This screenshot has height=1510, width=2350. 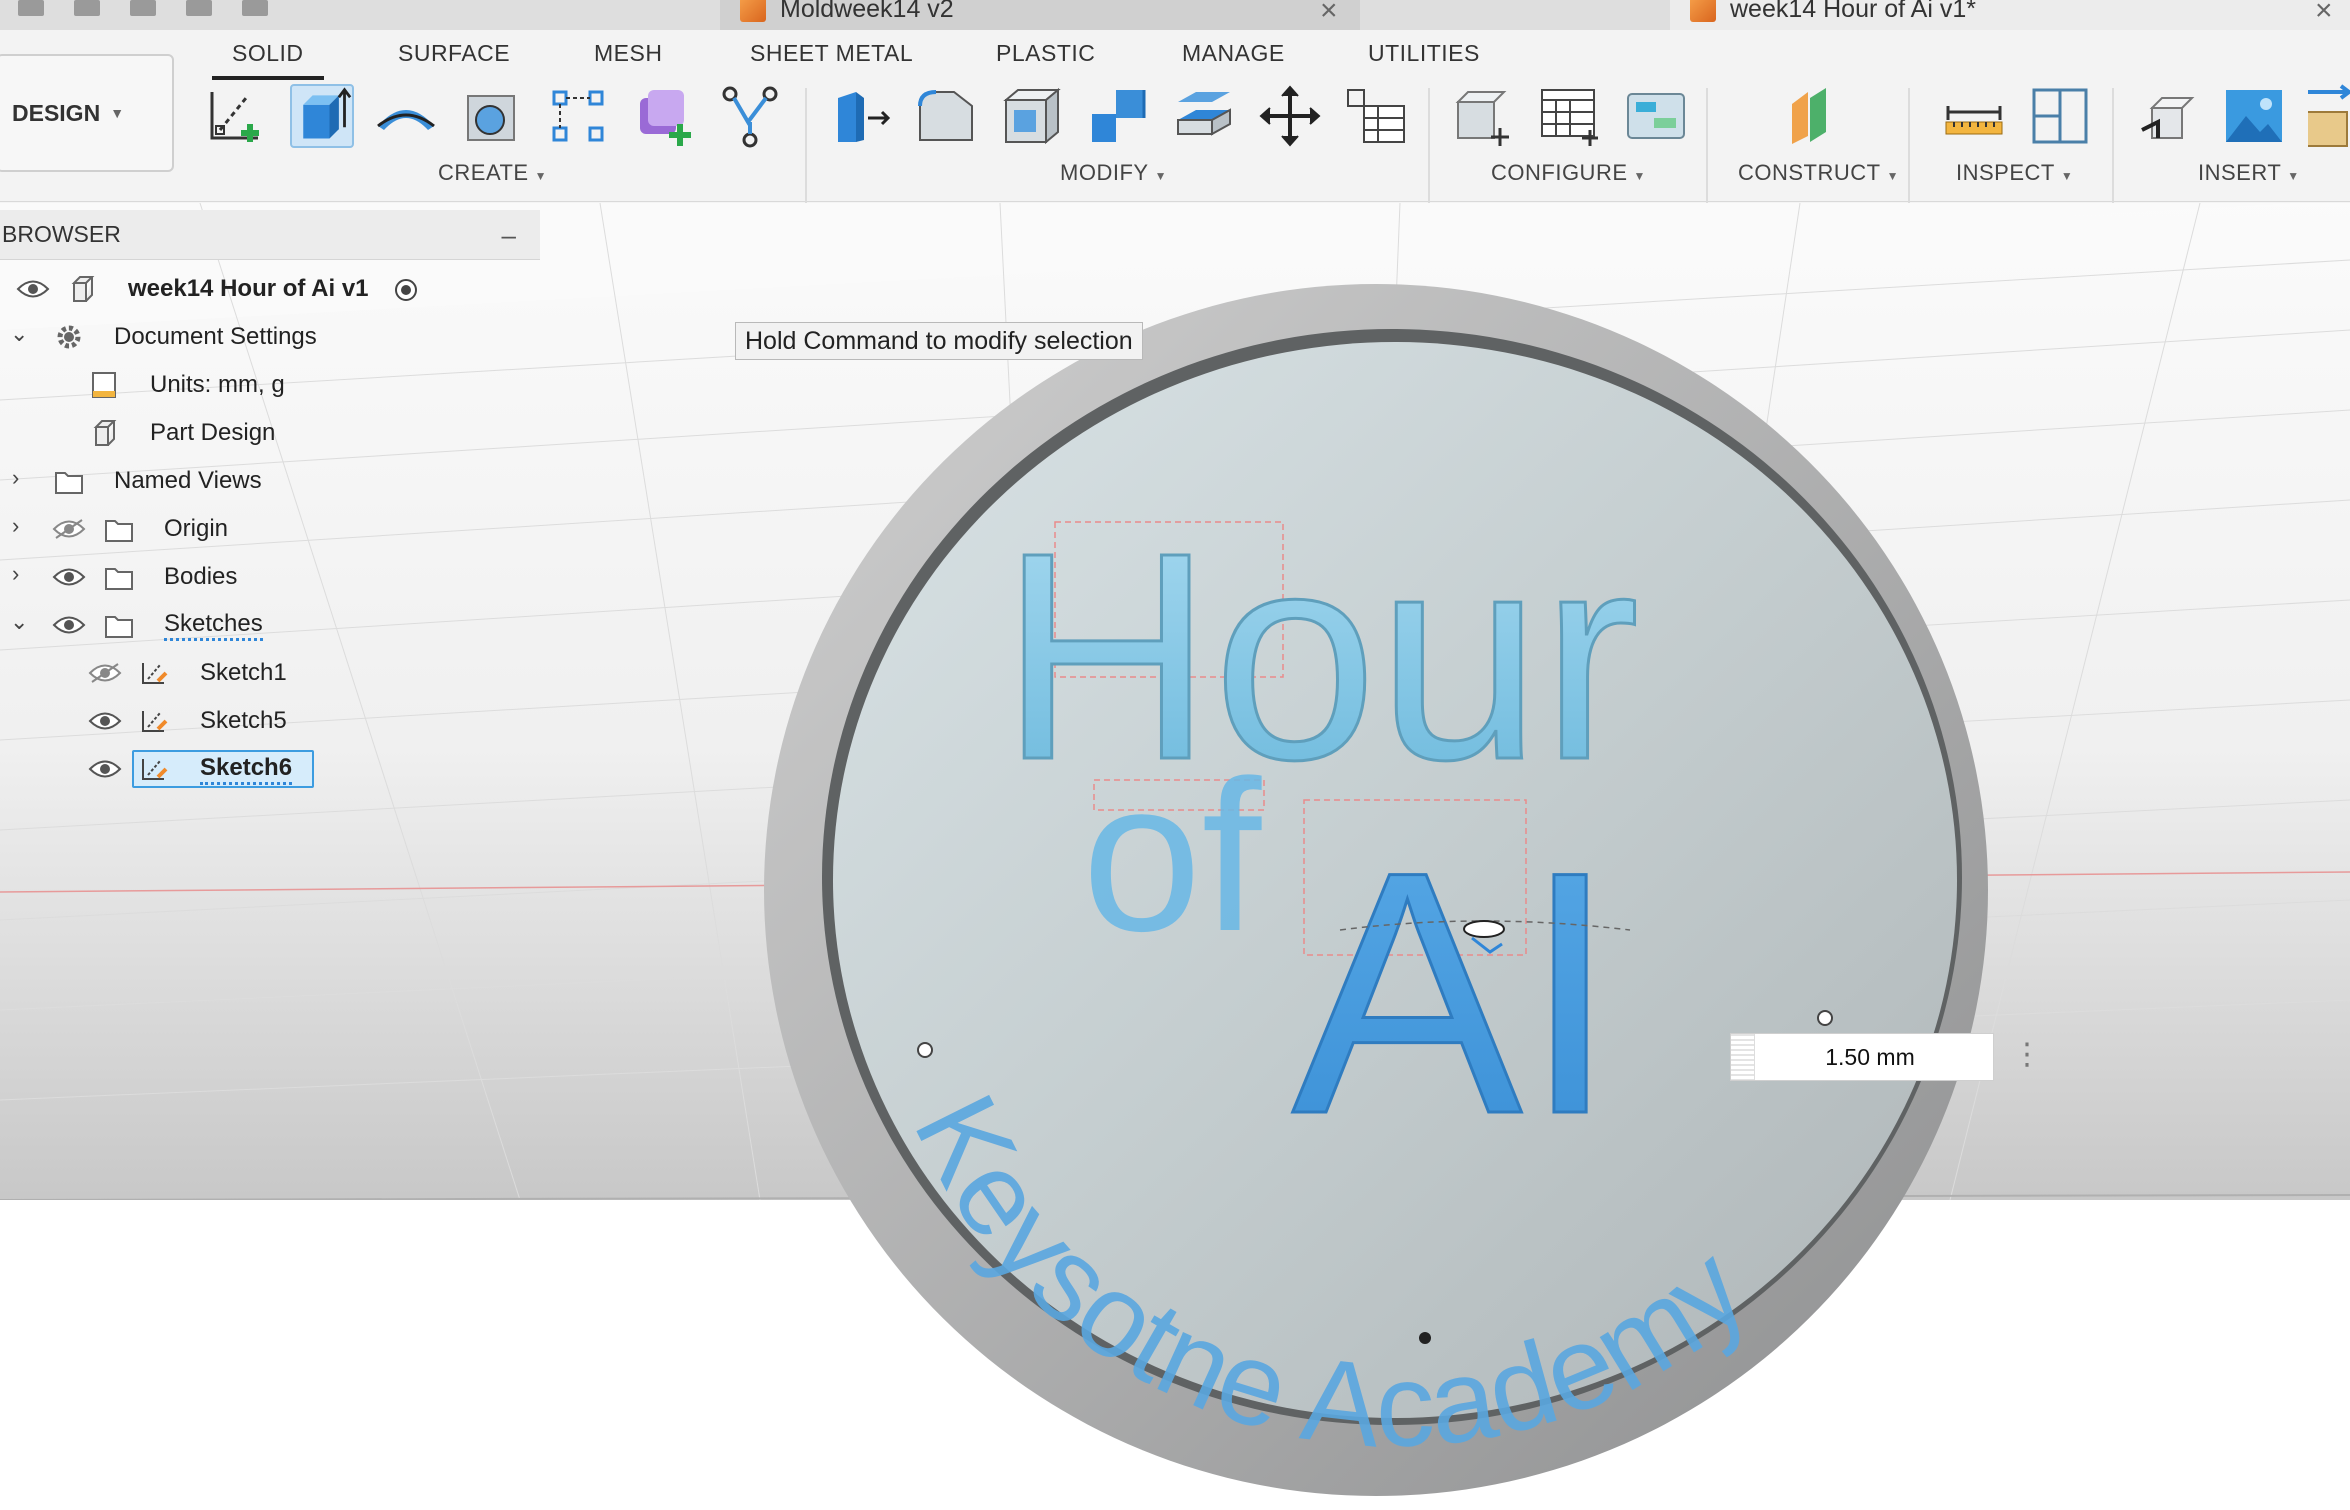 What do you see at coordinates (1118, 116) in the screenshot?
I see `combine-icon` at bounding box center [1118, 116].